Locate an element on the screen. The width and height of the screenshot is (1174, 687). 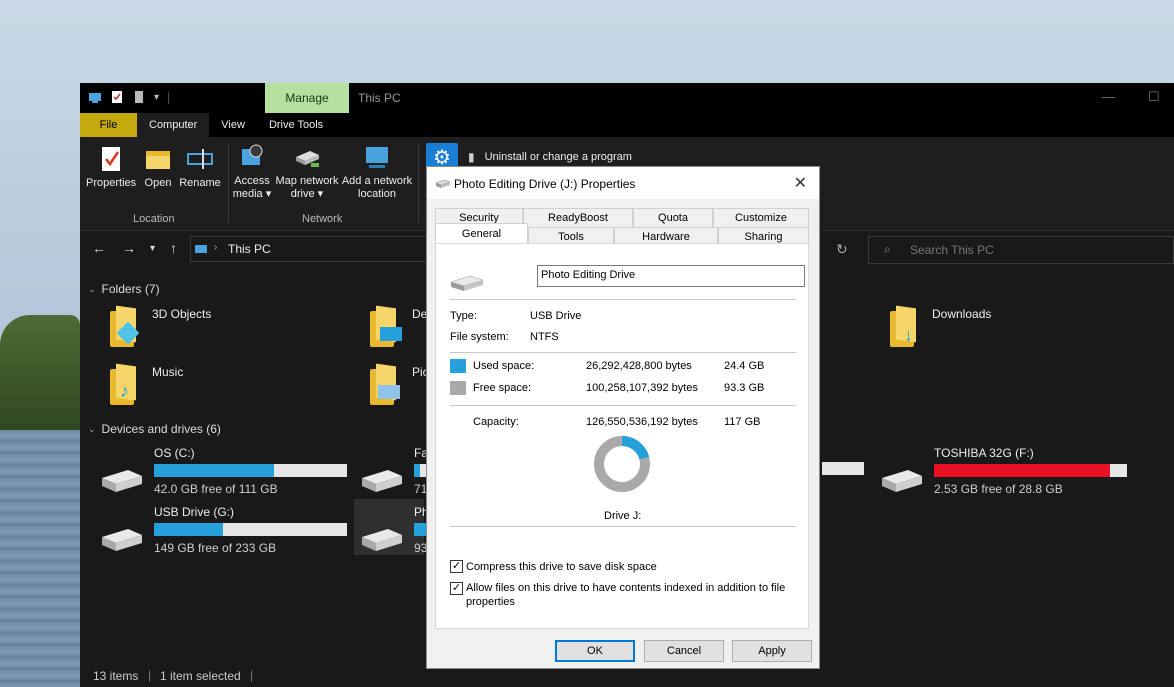
tab-customize: Customize is located at coordinates (761, 217).